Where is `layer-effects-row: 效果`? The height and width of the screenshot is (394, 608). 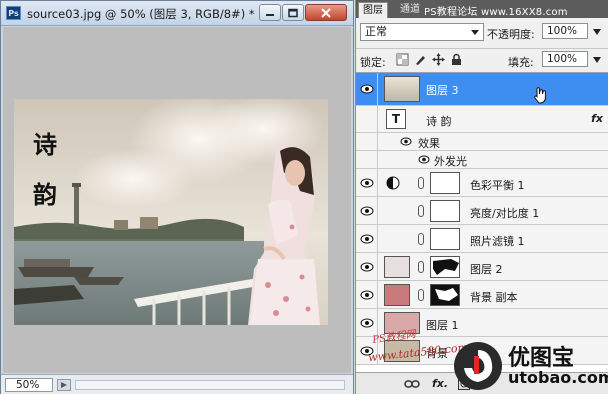
layer-effects-row: 效果 is located at coordinates (482, 142).